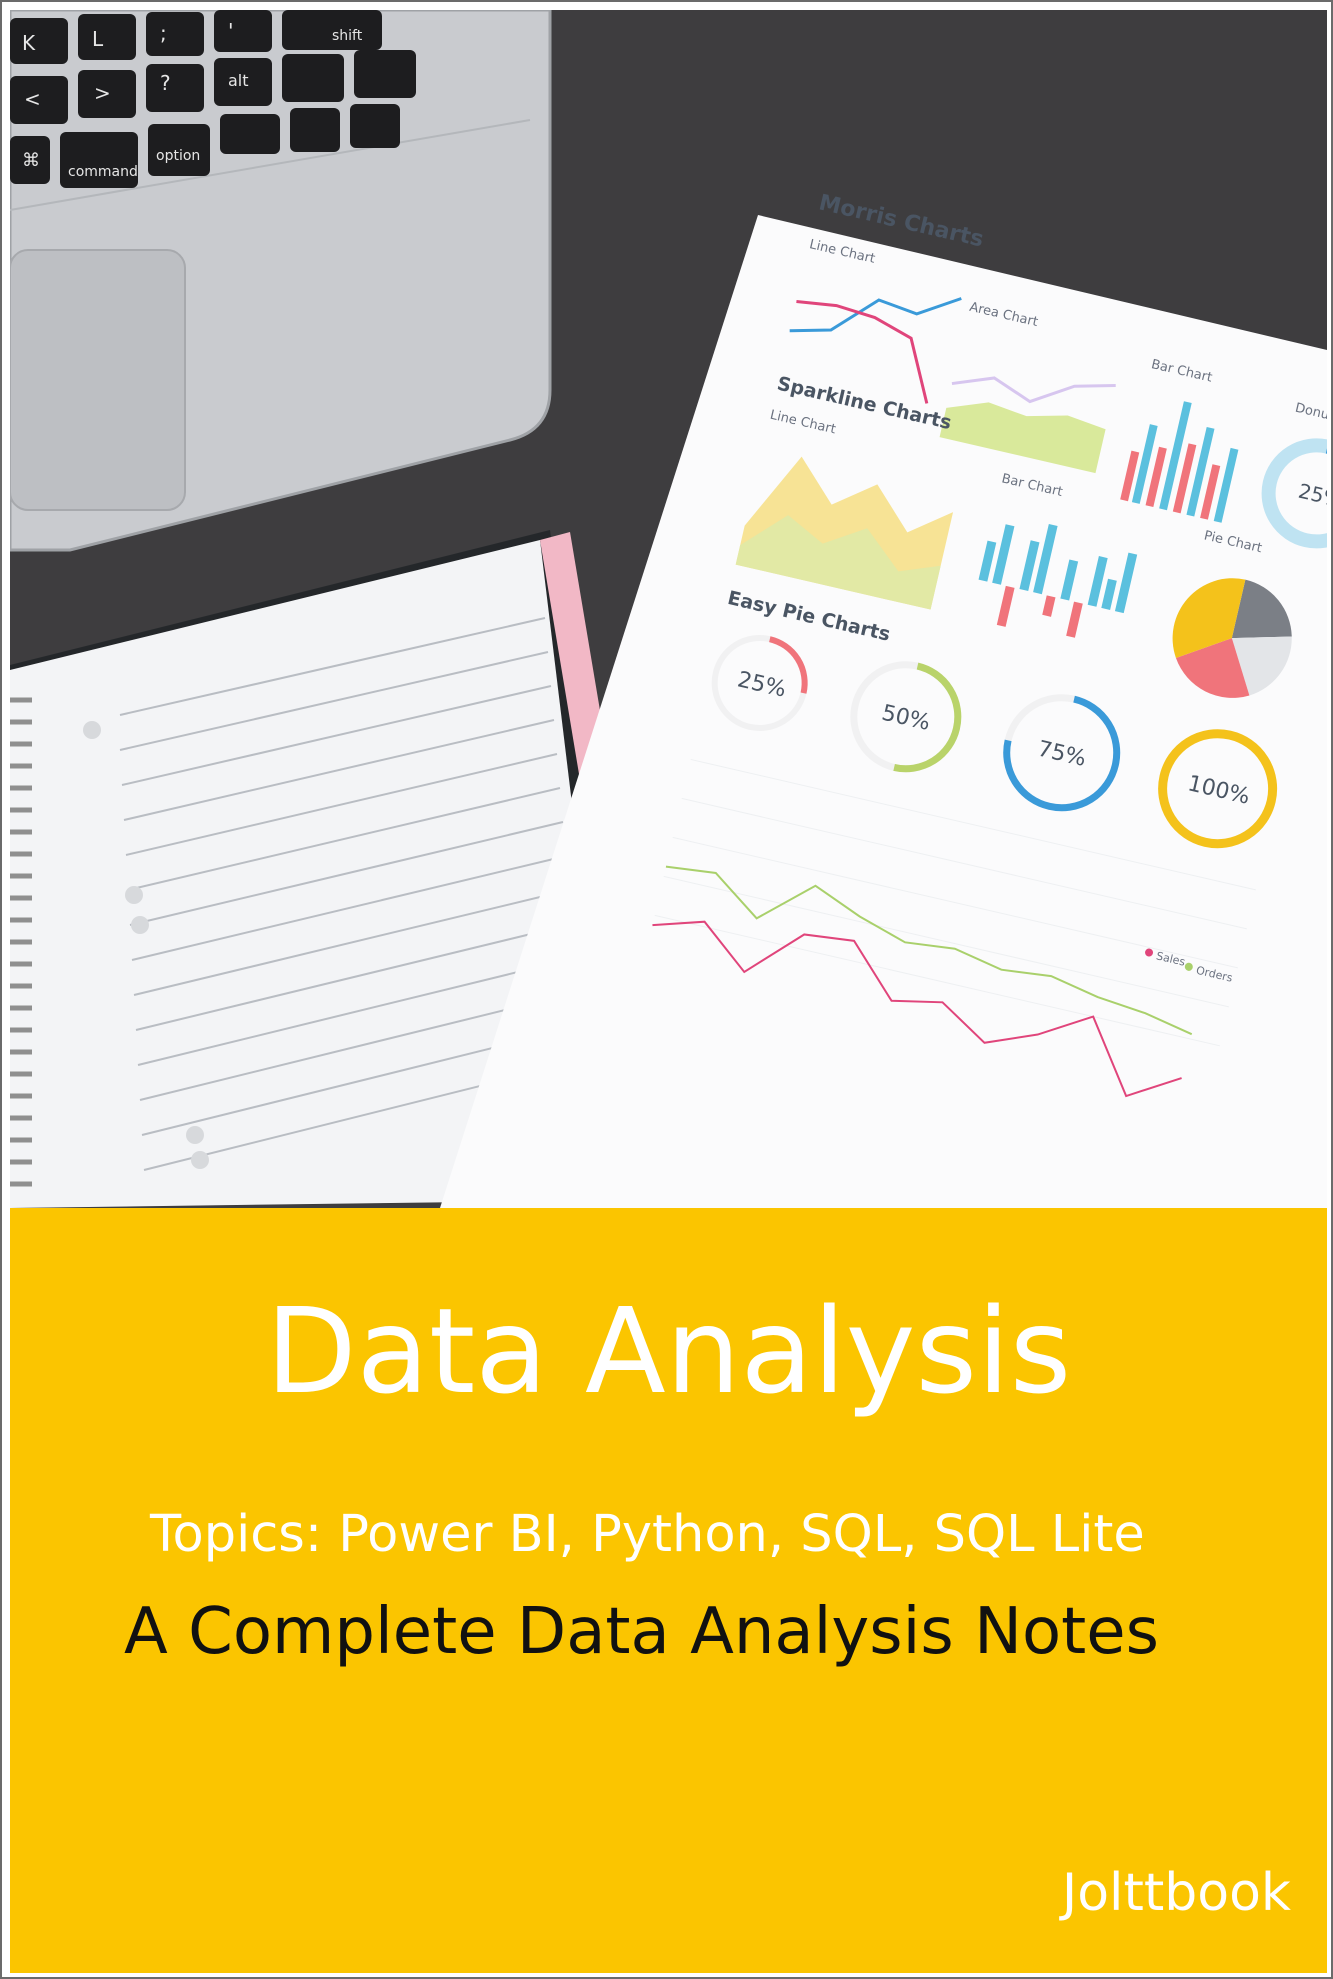 This screenshot has width=1333, height=1979. I want to click on key-semicolon-label: ;, so click(163, 33).